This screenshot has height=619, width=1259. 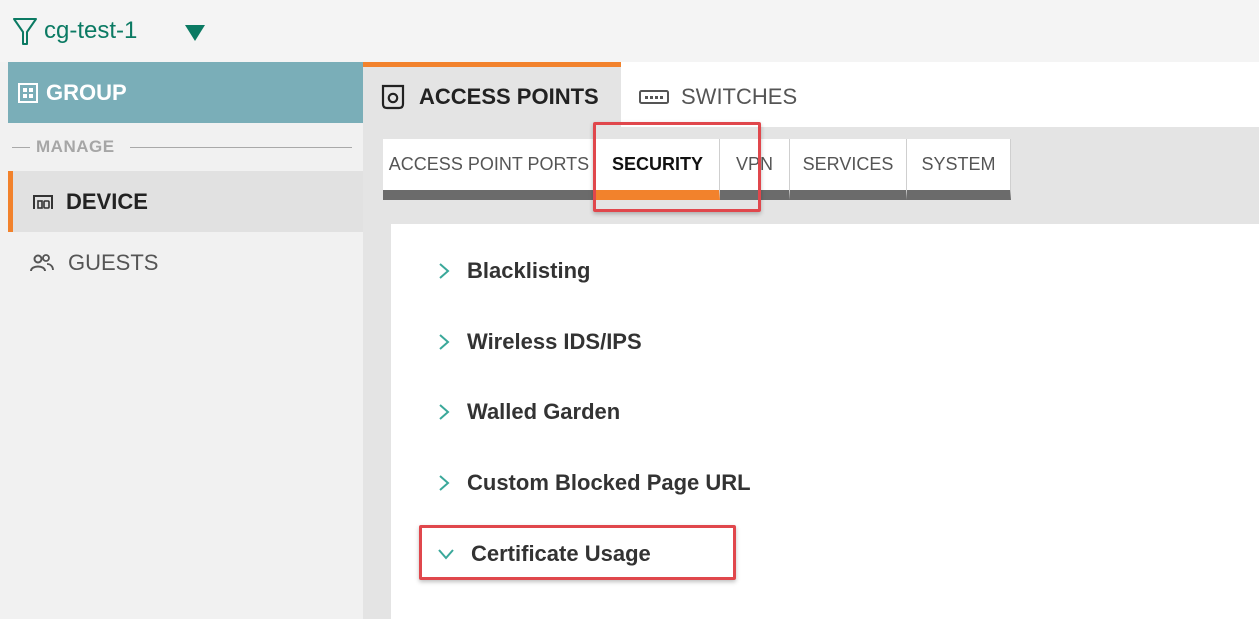 I want to click on tab-label: ACCESS POINTS, so click(x=509, y=96).